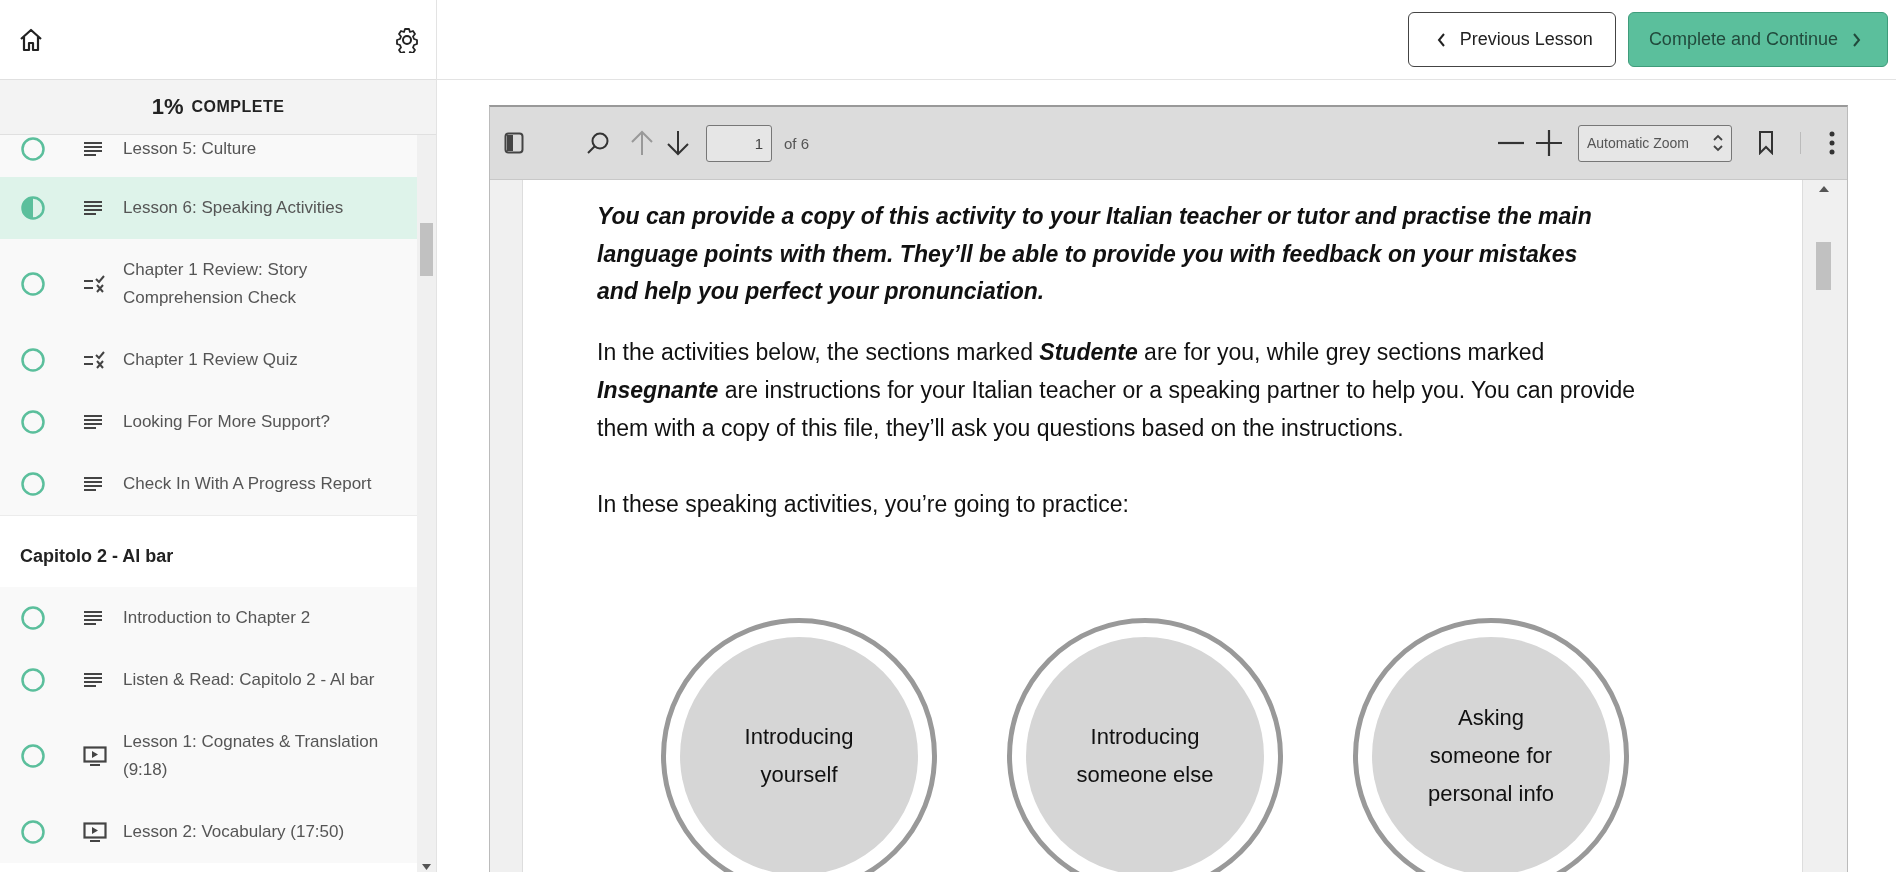  What do you see at coordinates (190, 149) in the screenshot?
I see `lesson-title: Lesson 5: Culture` at bounding box center [190, 149].